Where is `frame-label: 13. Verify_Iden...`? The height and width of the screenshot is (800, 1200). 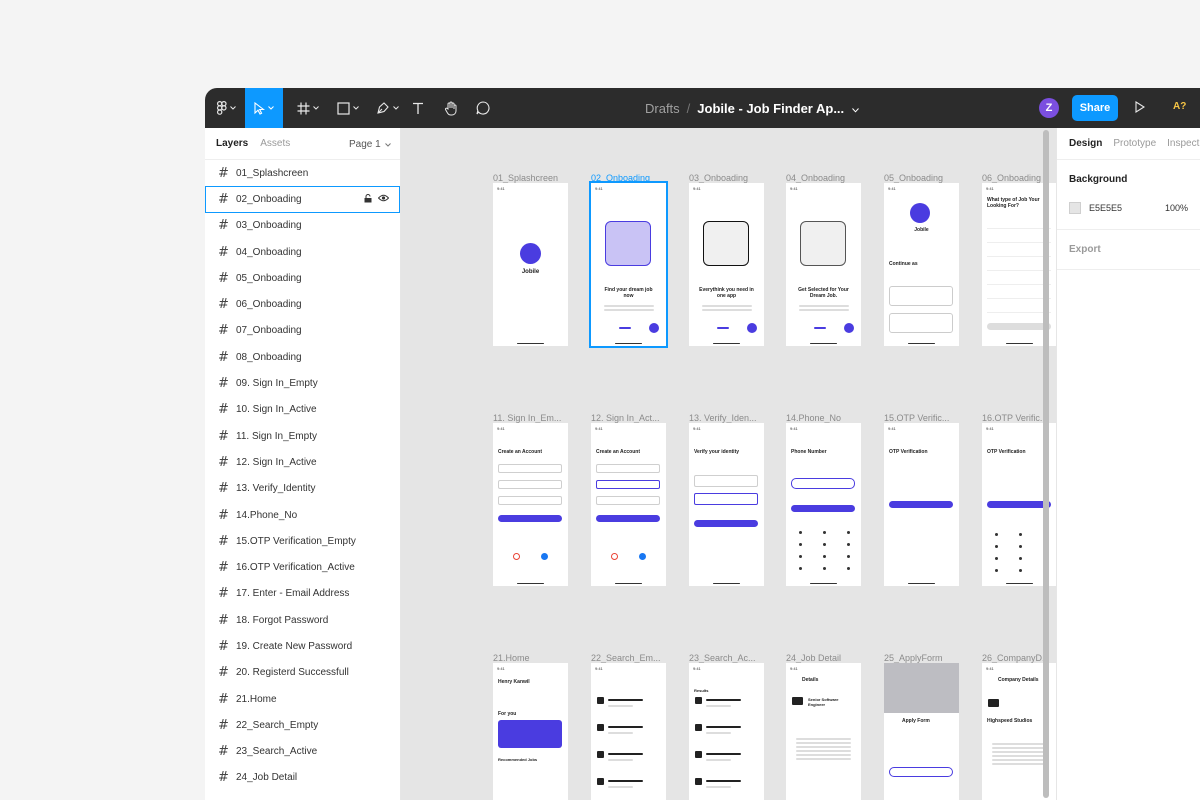 frame-label: 13. Verify_Iden... is located at coordinates (729, 418).